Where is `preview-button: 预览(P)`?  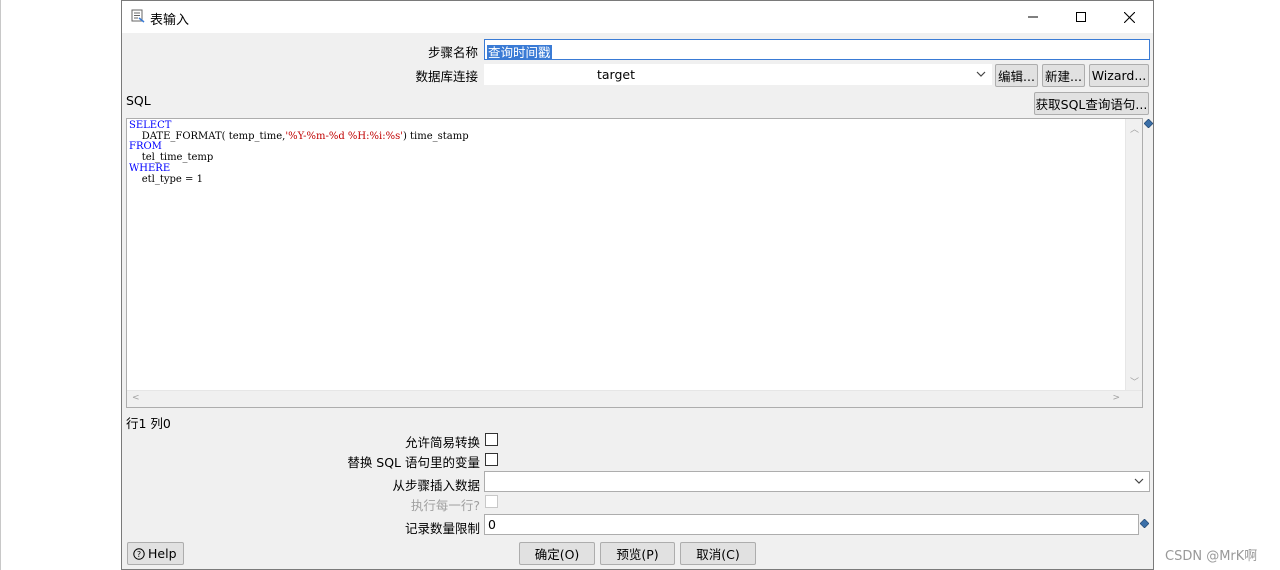
preview-button: 预览(P) is located at coordinates (637, 553).